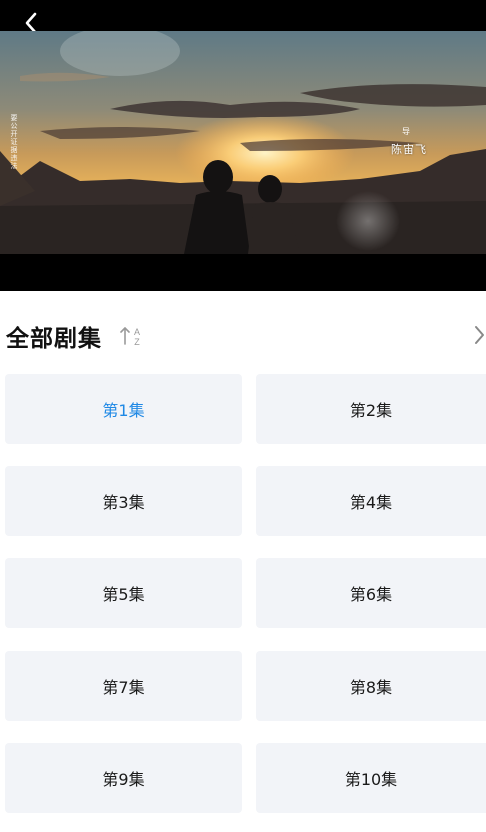 The image size is (486, 832). I want to click on episode-label: 第3集, so click(123, 502).